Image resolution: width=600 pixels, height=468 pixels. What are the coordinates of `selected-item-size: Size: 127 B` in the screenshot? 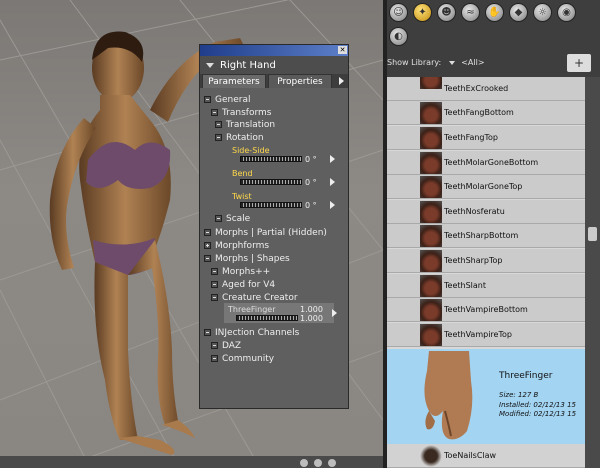 It's located at (519, 395).